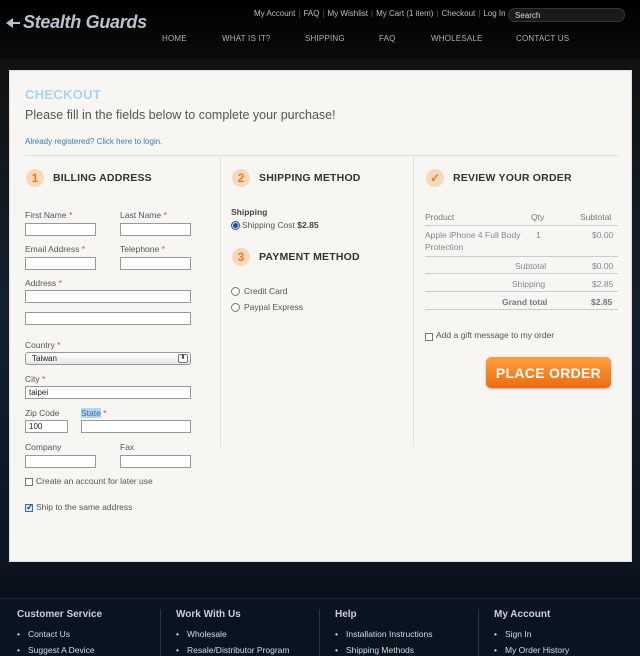 This screenshot has height=656, width=640. What do you see at coordinates (548, 372) in the screenshot?
I see `place-order-button: PLACE ORDER` at bounding box center [548, 372].